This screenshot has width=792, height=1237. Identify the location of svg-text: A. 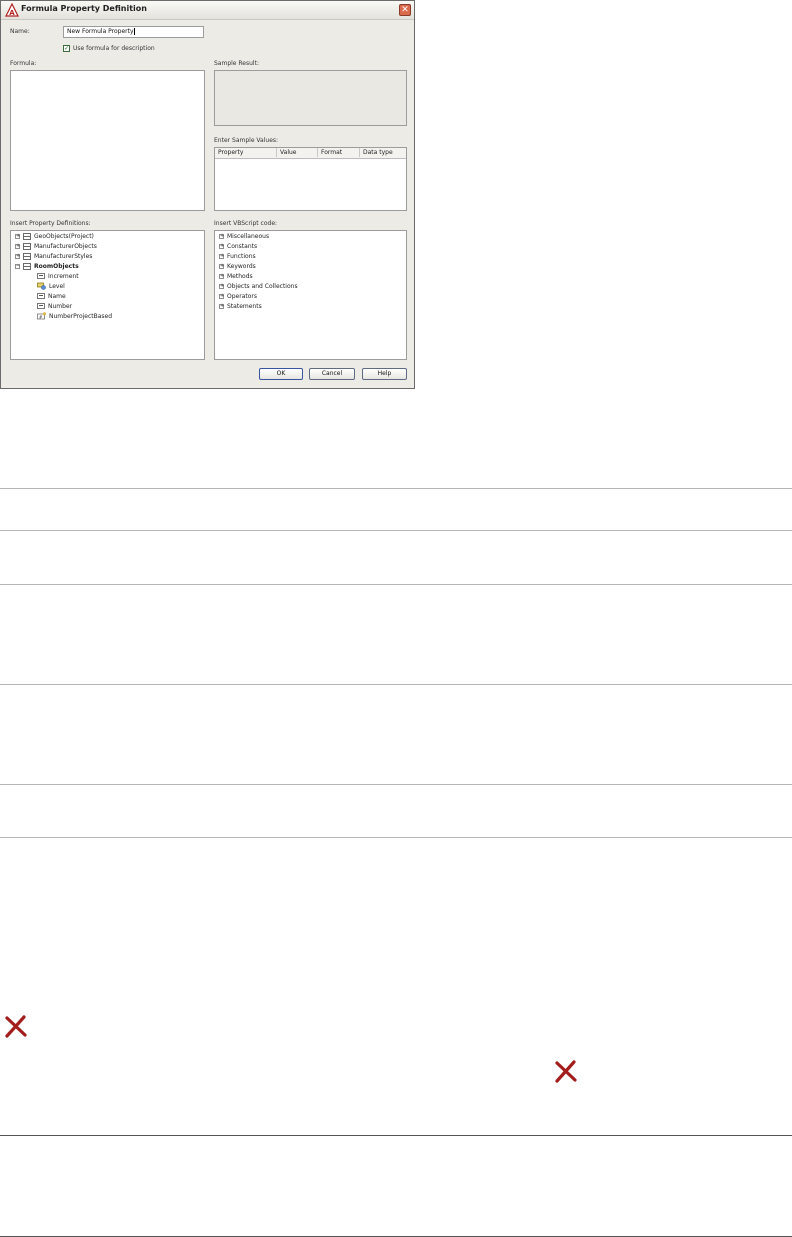
(12, 13).